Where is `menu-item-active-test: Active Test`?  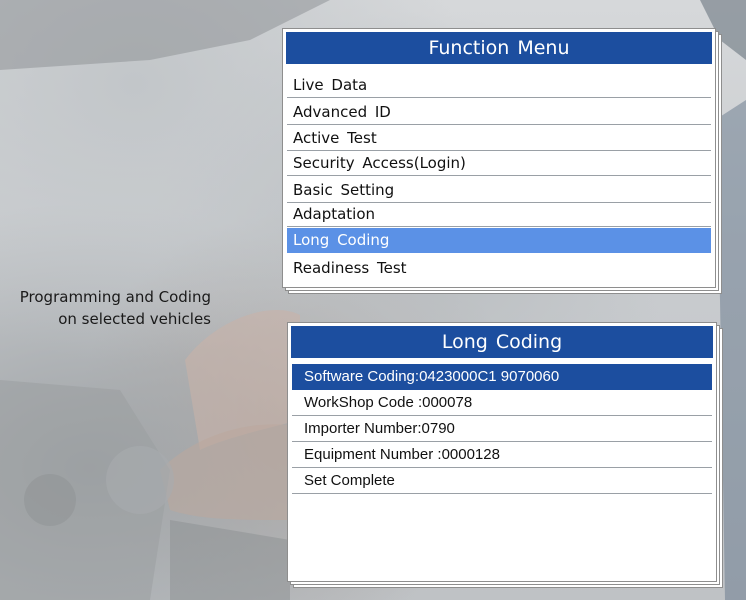
menu-item-active-test: Active Test is located at coordinates (499, 138).